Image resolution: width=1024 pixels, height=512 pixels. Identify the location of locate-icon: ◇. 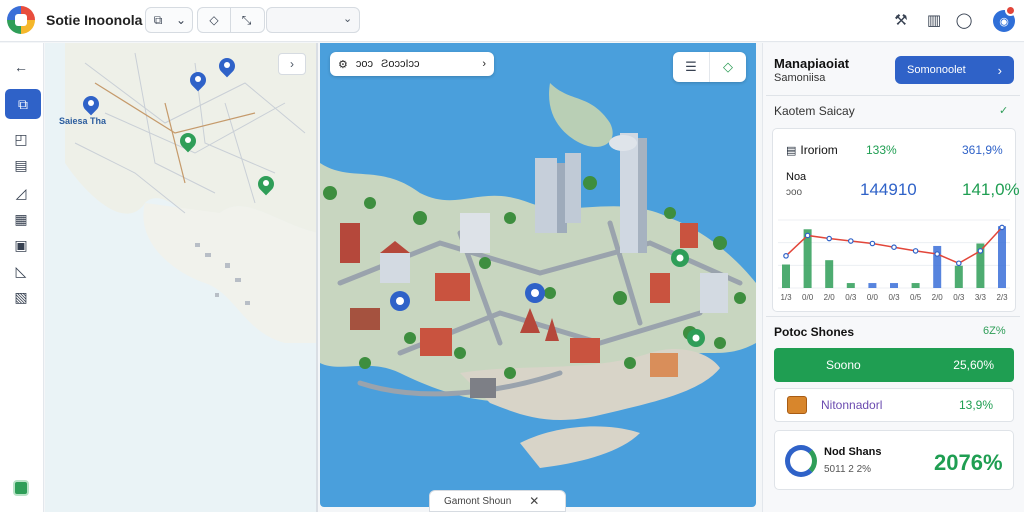
(727, 67).